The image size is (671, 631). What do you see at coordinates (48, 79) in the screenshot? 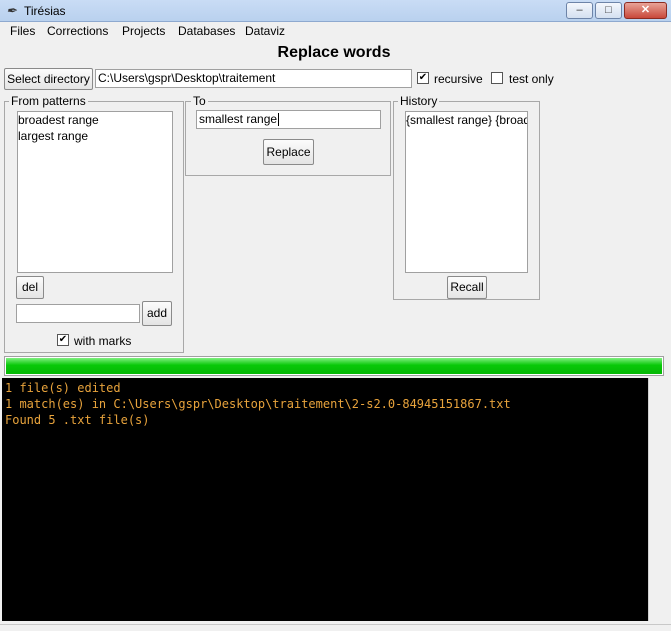
I see `select-directory-button: Select directory` at bounding box center [48, 79].